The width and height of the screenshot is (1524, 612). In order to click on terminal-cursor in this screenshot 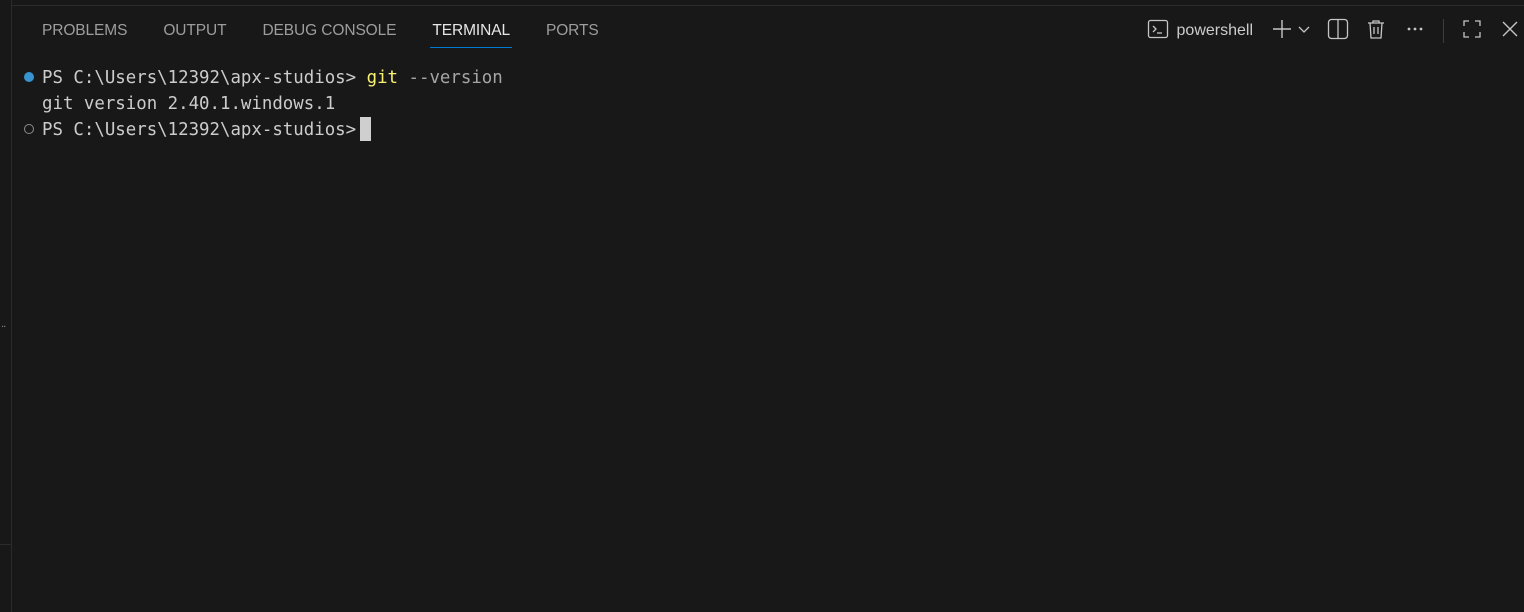, I will do `click(366, 129)`.